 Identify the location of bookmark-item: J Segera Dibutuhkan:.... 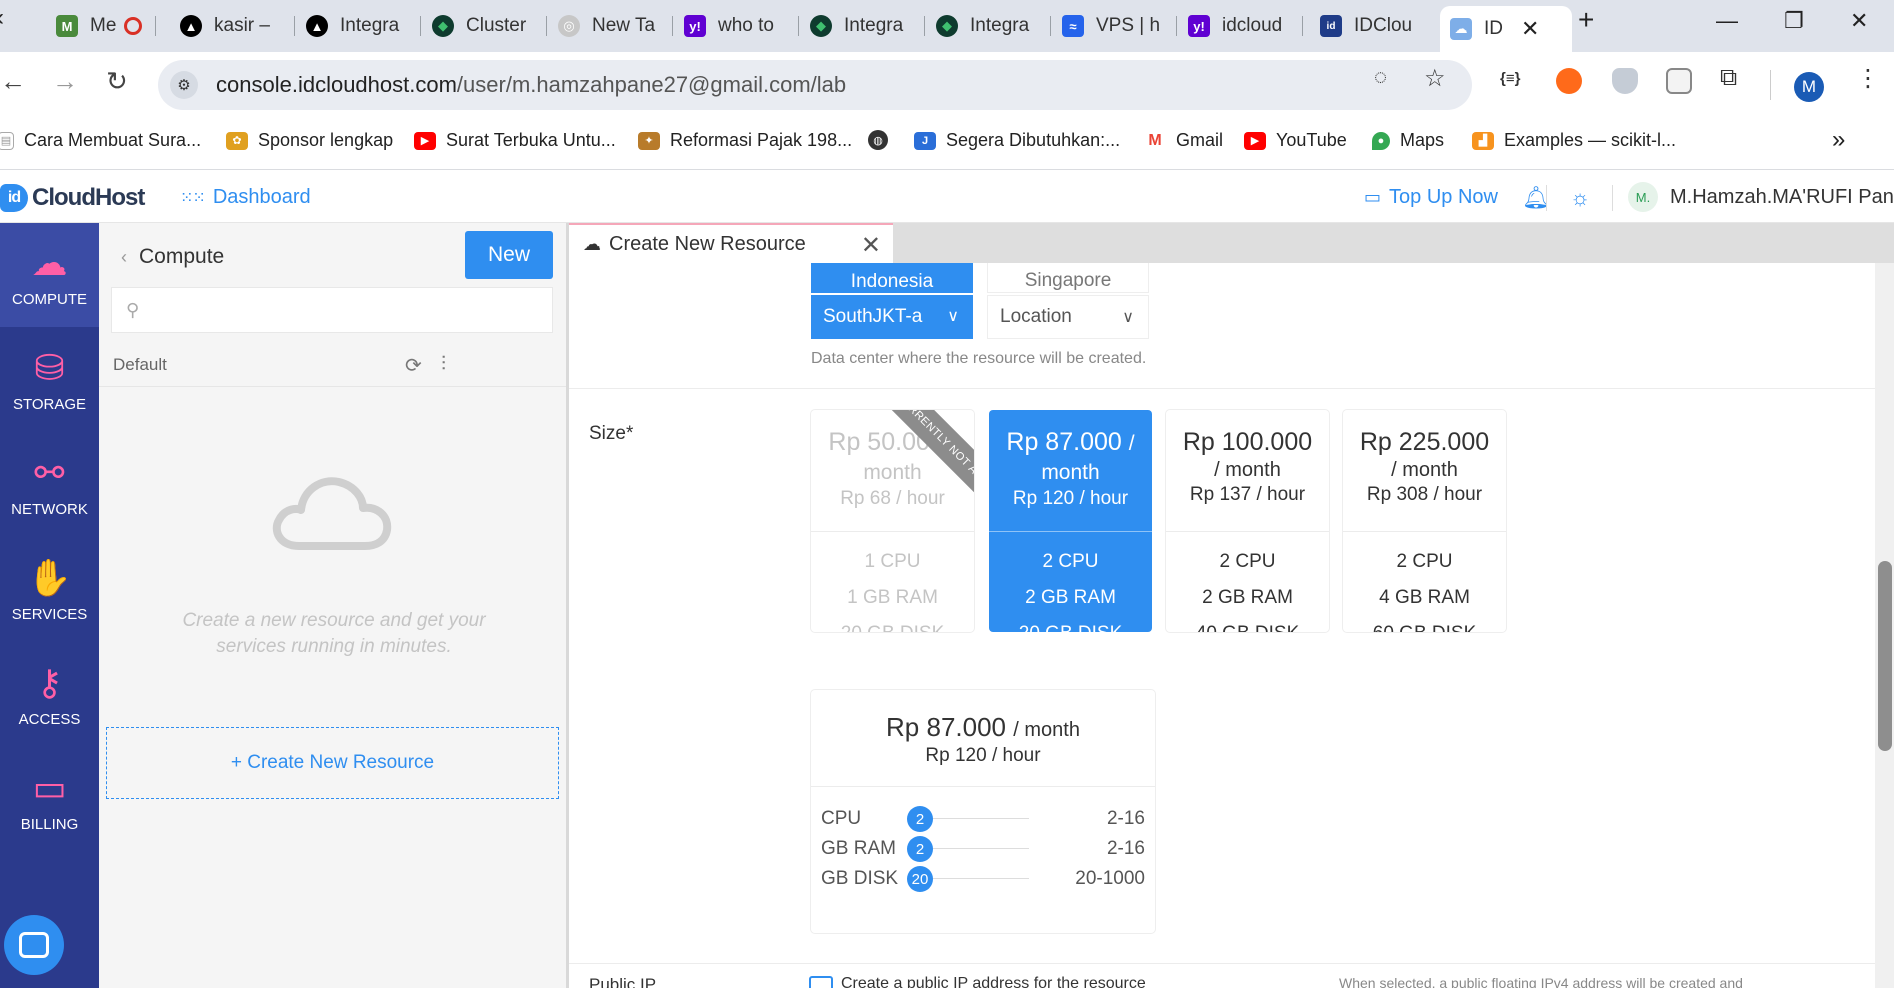
(1017, 140).